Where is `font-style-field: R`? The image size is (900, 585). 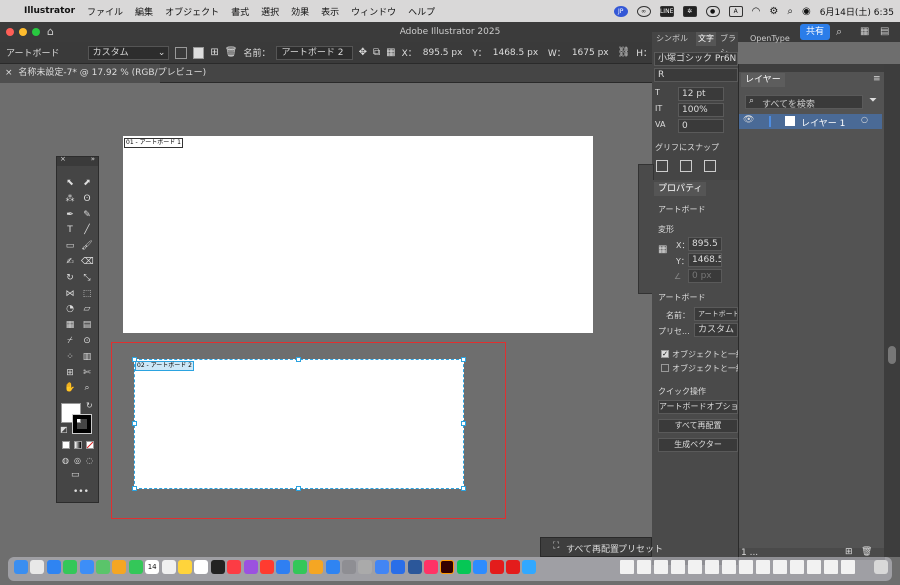 font-style-field: R is located at coordinates (696, 75).